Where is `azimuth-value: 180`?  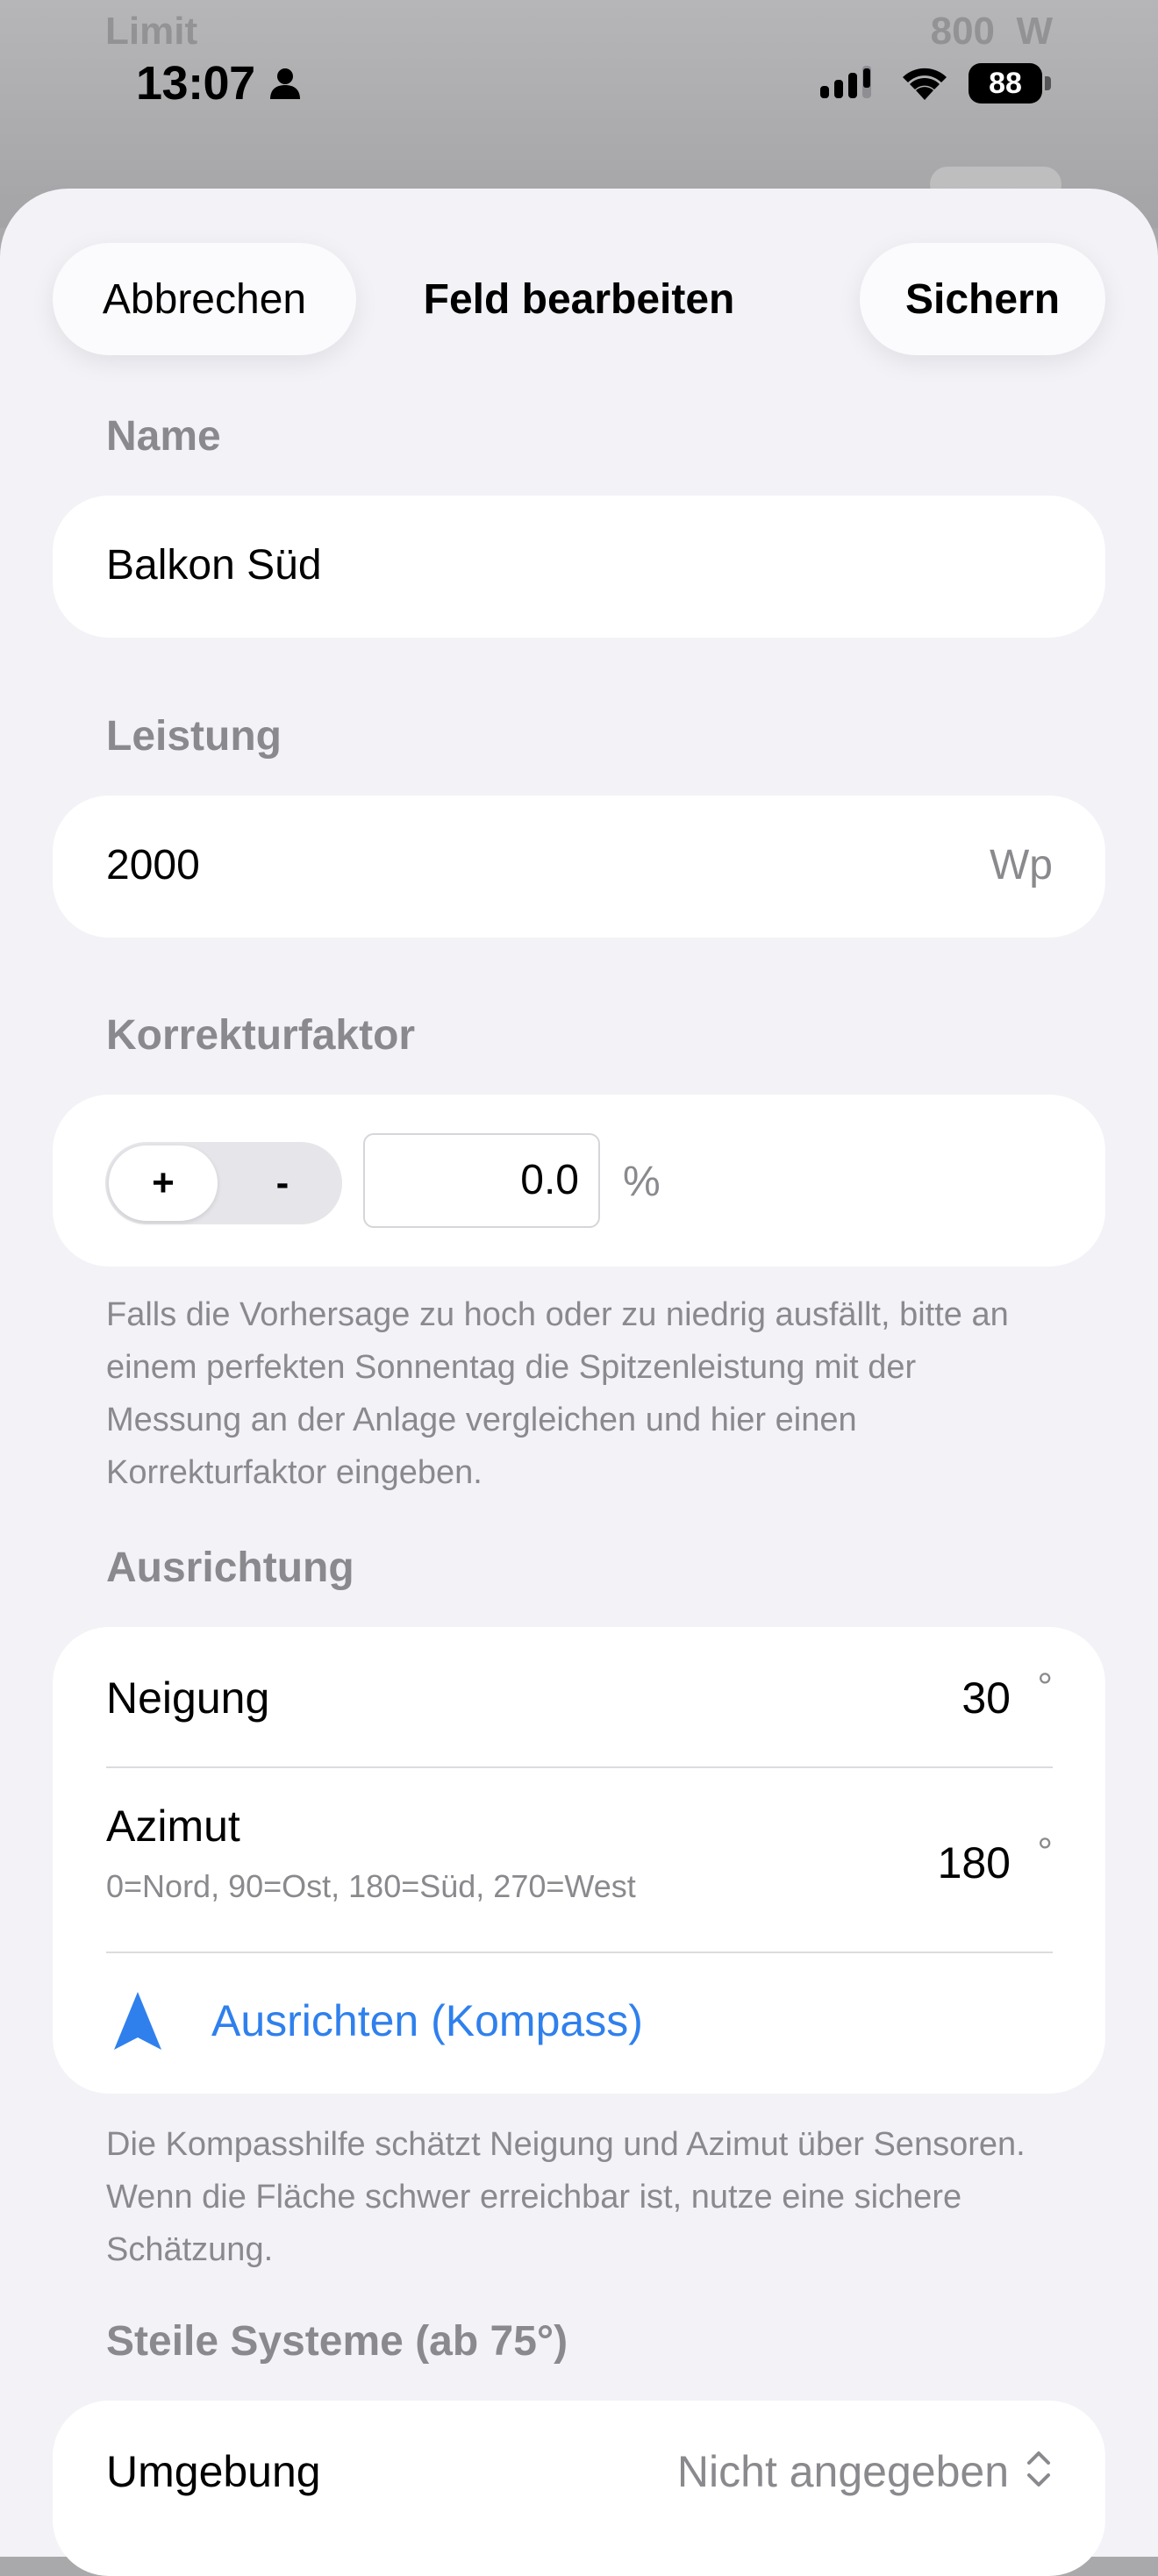 azimuth-value: 180 is located at coordinates (975, 1863).